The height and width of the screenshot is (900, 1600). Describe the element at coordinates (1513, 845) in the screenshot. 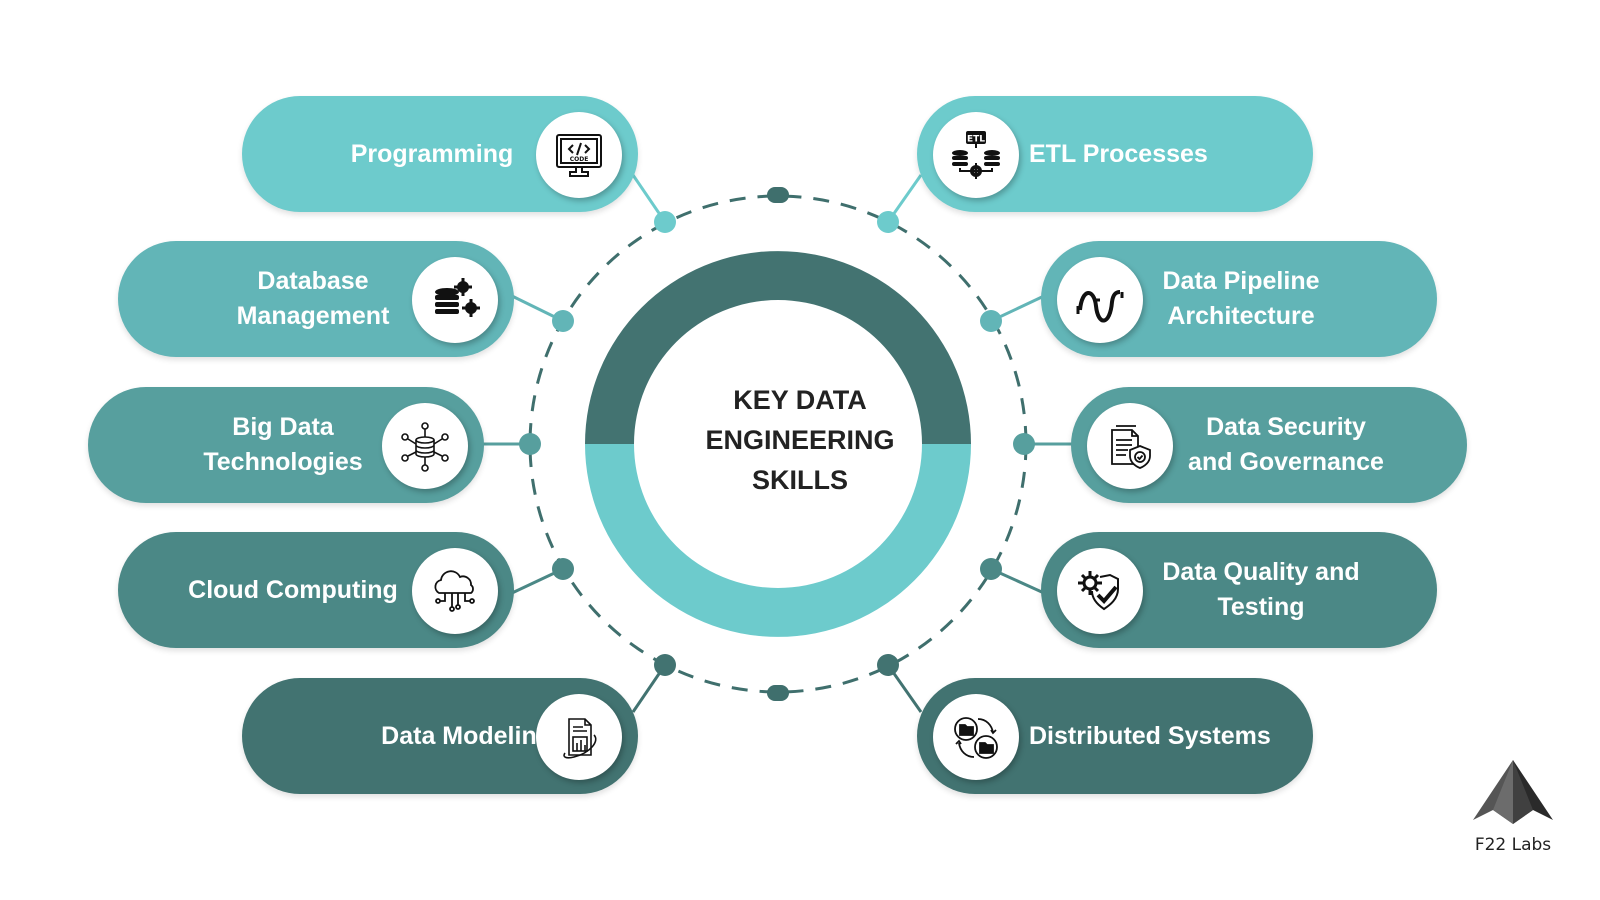

I see `brand-name: F22 Labs` at that location.